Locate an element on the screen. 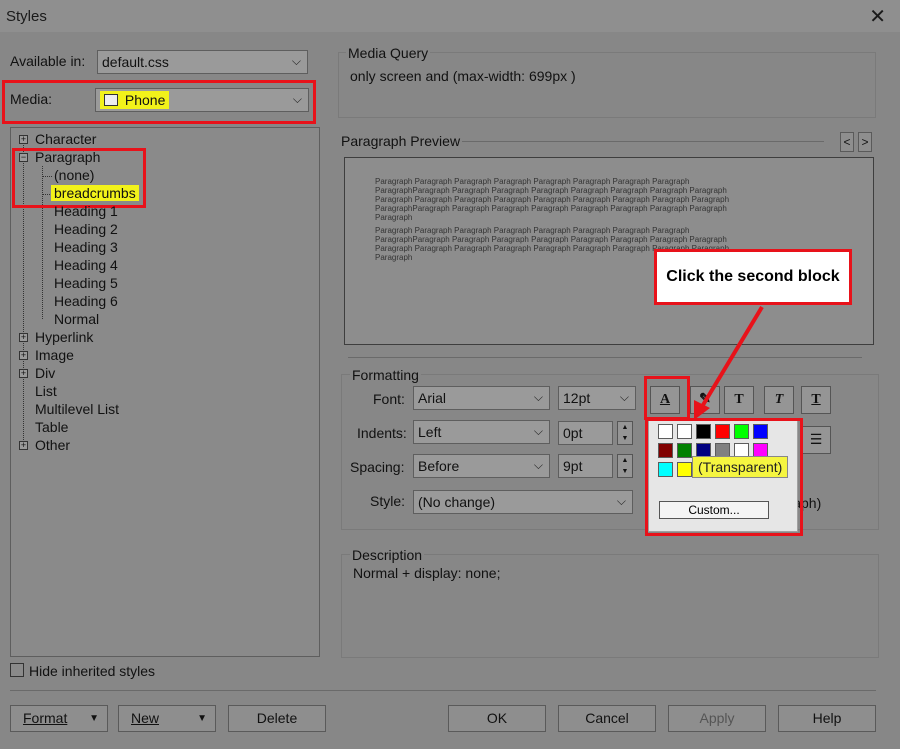  format-button-label: Format is located at coordinates (45, 718).